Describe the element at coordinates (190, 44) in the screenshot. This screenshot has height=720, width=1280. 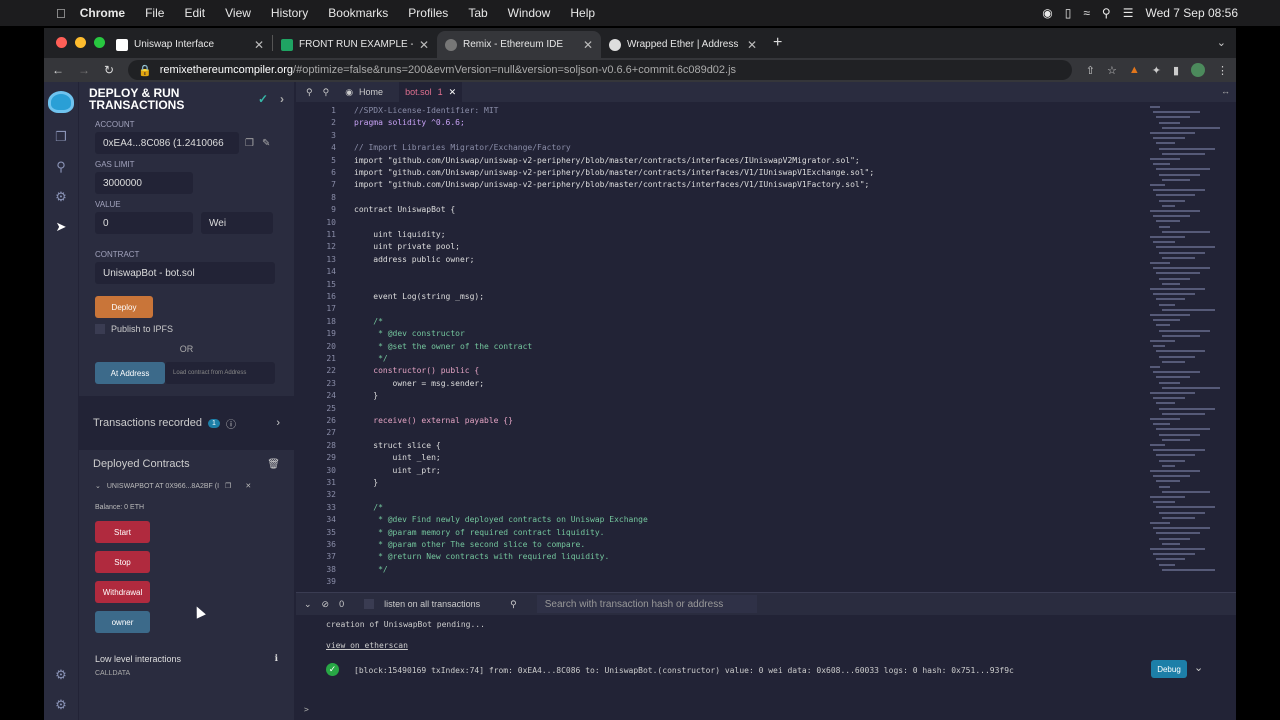
I see `tab-uniswap: Uniswap Interface ✕` at that location.